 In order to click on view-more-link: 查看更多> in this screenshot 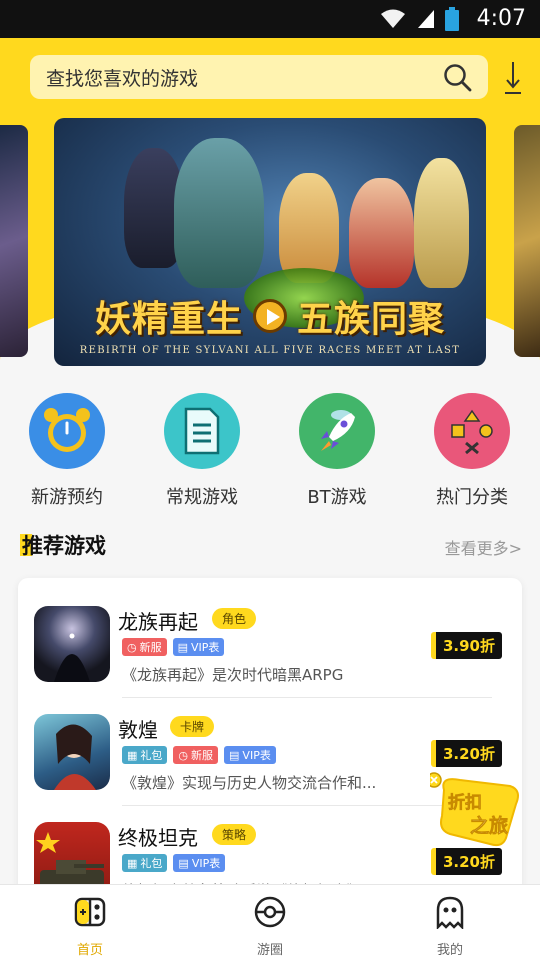, I will do `click(483, 547)`.